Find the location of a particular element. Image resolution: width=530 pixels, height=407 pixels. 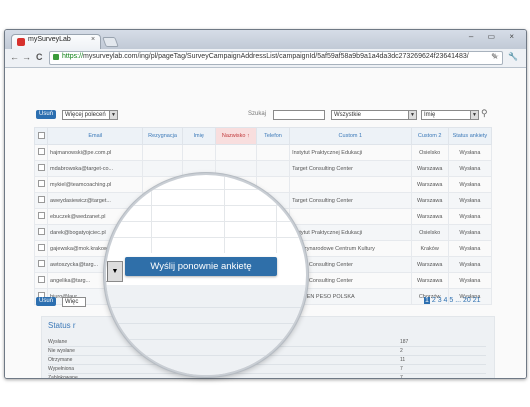

magnified-status-panel is located at coordinates (206, 330).